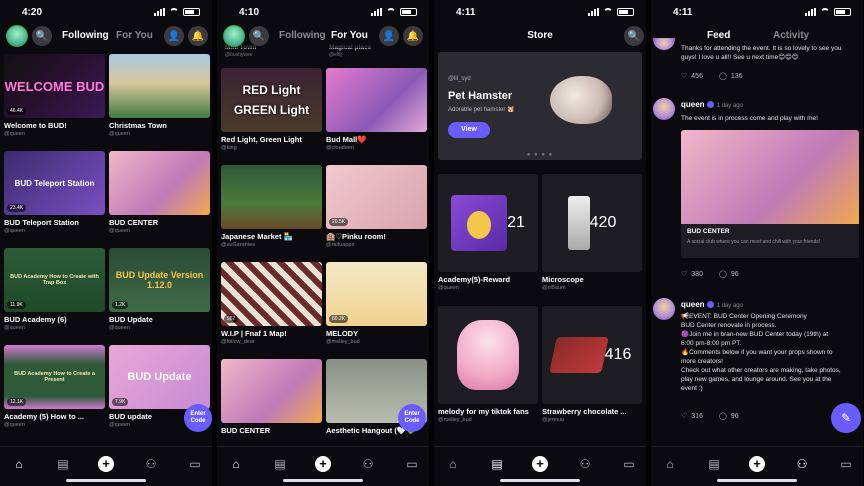  I want to click on like-button: ♡ 380, so click(692, 274).